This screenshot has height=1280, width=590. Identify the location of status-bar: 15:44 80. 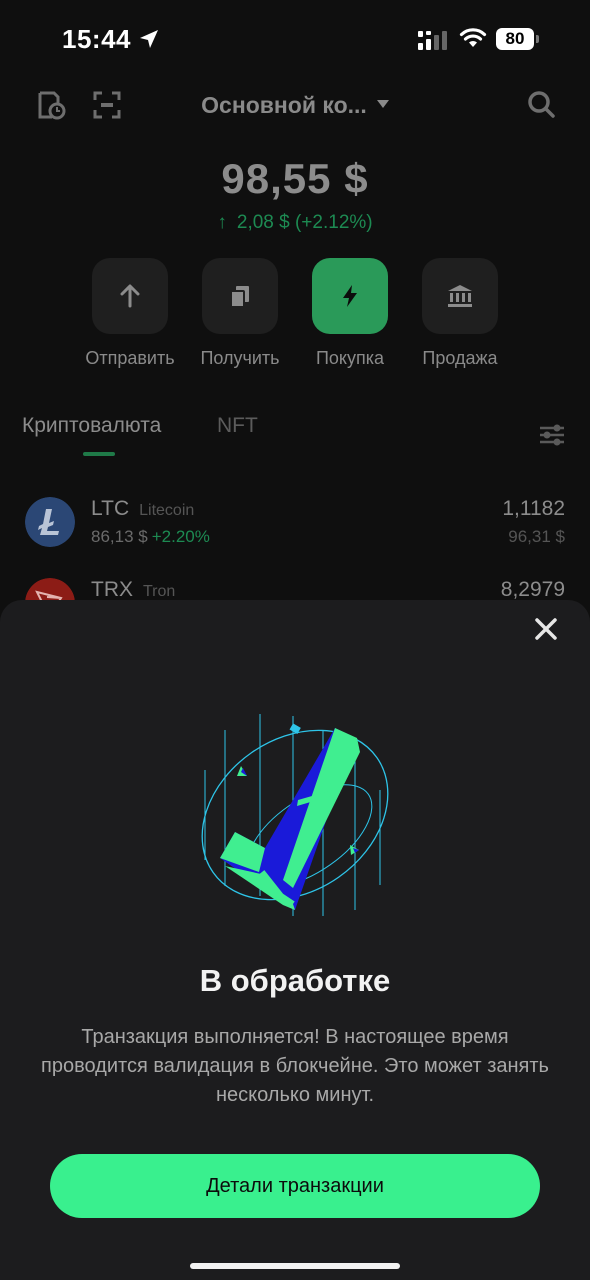
(295, 40).